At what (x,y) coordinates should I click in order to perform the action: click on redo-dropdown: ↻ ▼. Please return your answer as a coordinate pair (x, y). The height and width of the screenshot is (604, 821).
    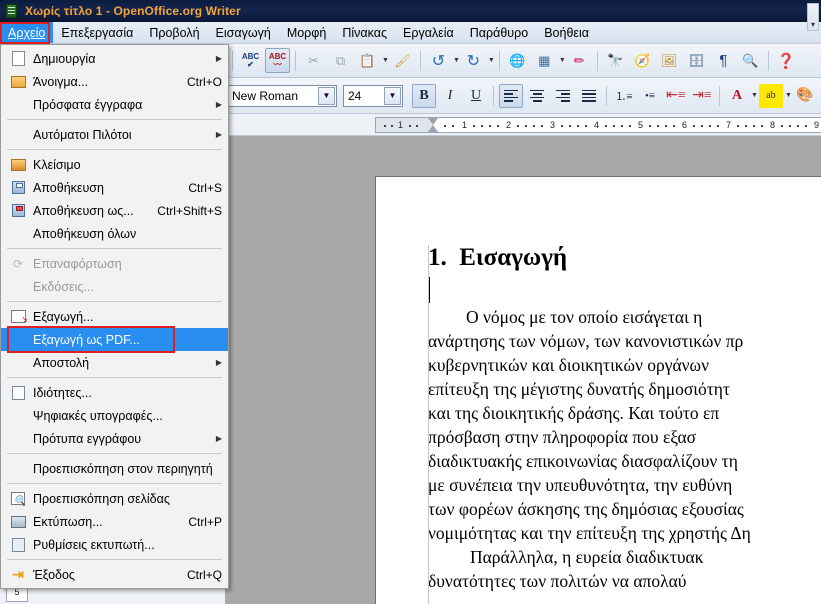
    Looking at the image, I should click on (477, 60).